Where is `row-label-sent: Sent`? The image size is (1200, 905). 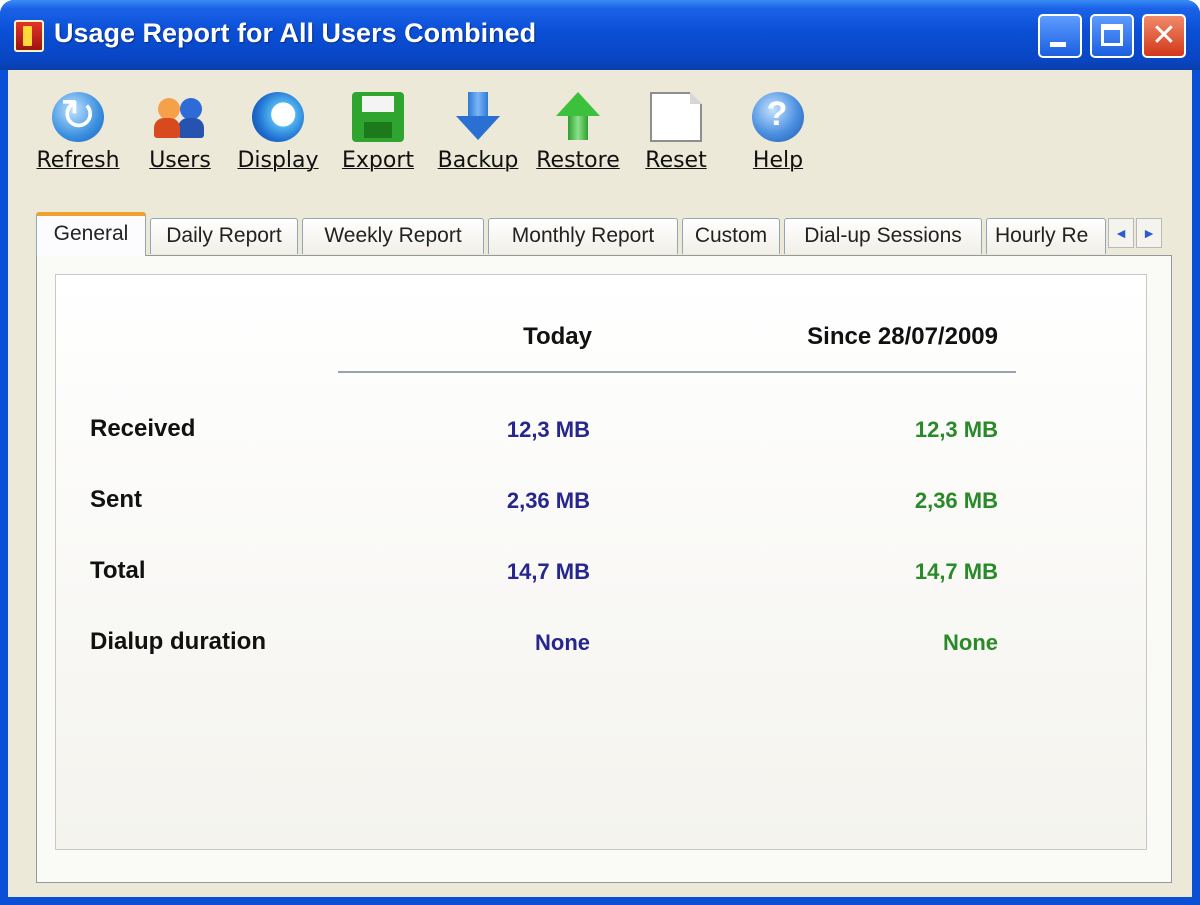 row-label-sent: Sent is located at coordinates (116, 499).